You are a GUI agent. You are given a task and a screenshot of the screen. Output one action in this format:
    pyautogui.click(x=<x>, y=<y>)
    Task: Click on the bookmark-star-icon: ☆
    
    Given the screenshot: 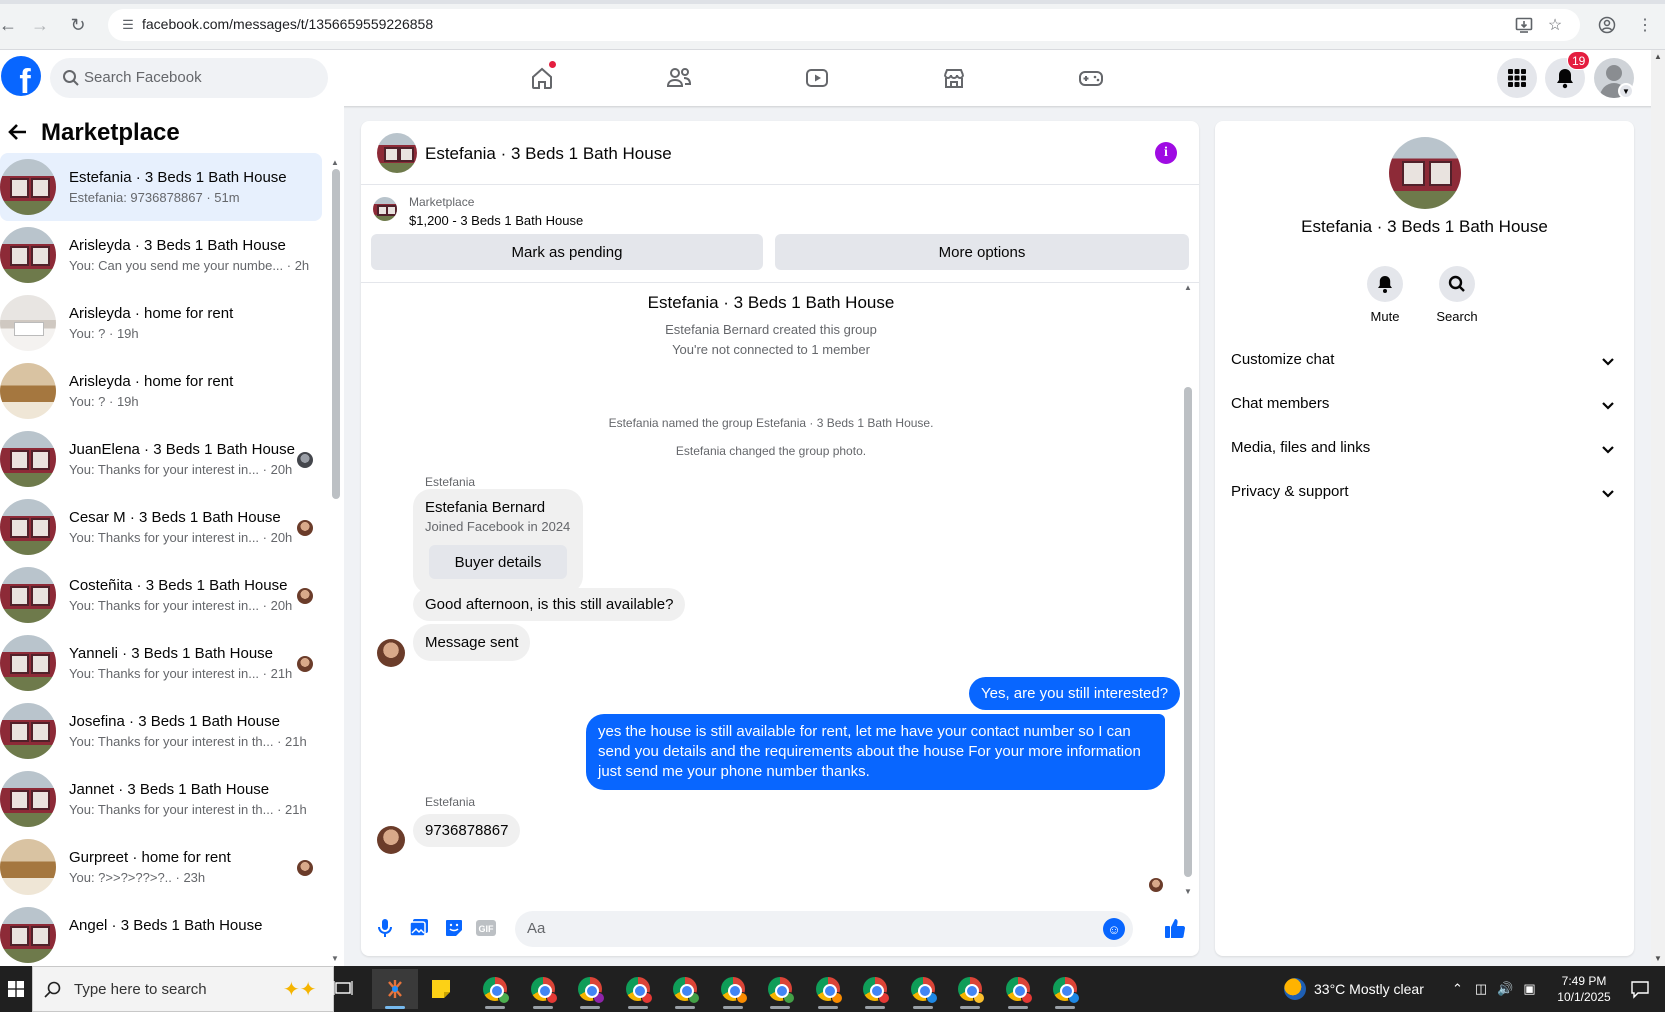 What is the action you would take?
    pyautogui.click(x=1555, y=25)
    